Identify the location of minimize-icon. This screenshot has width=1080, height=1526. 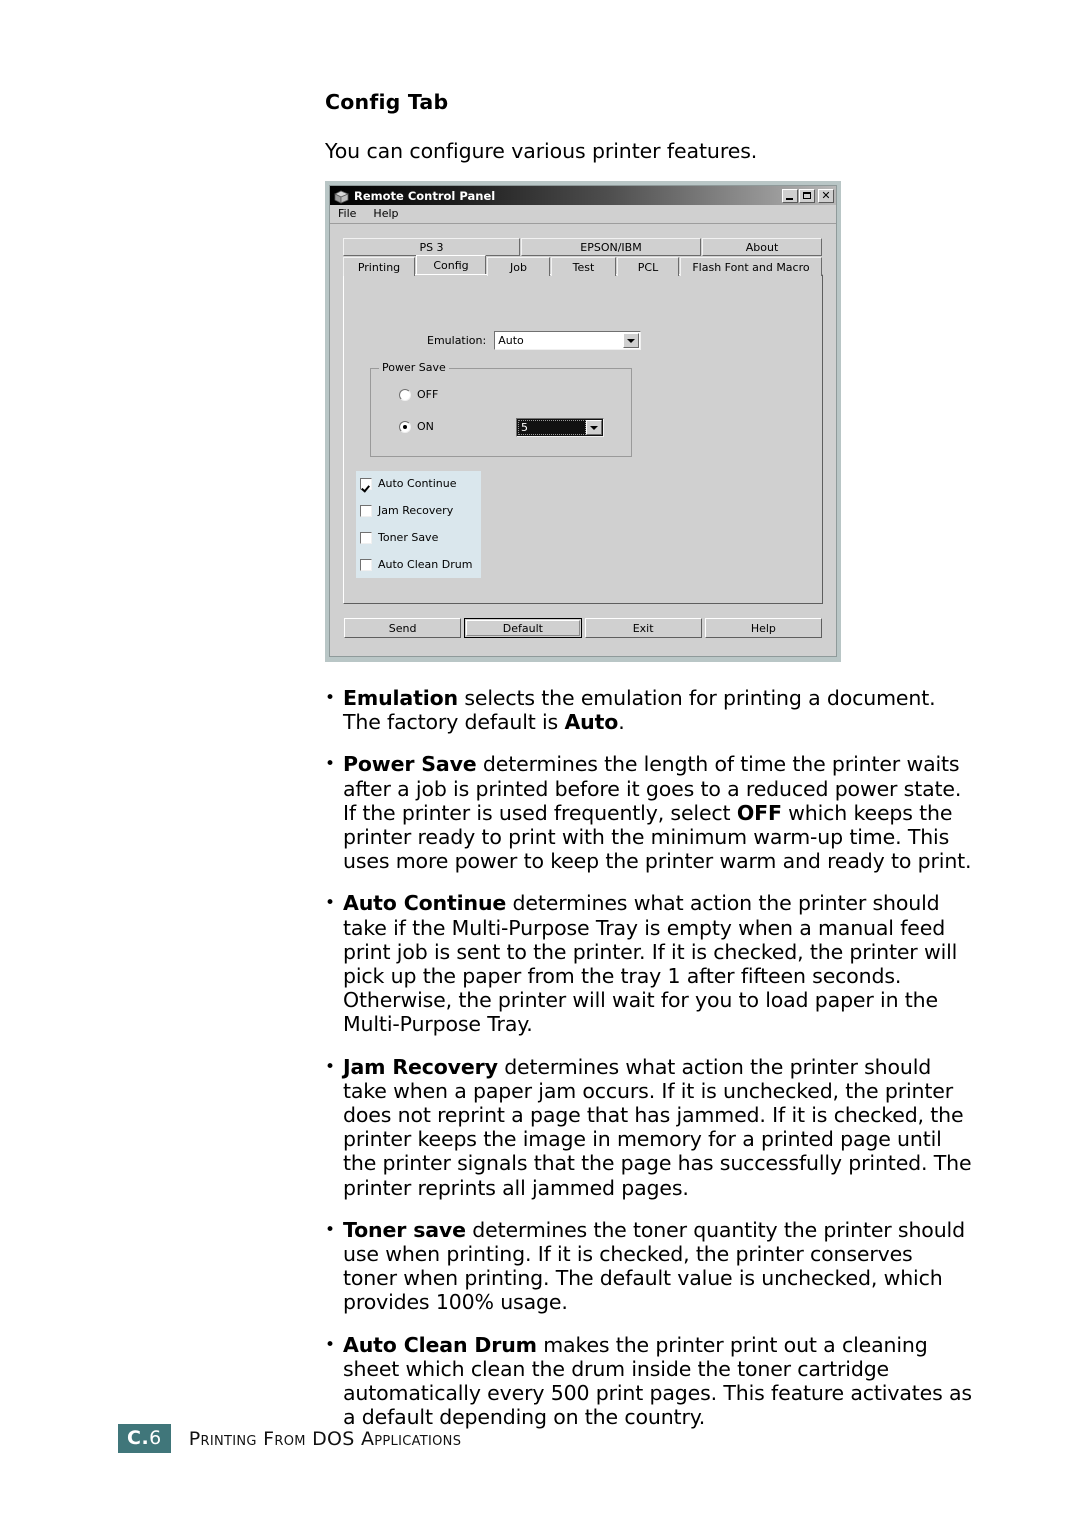
(789, 198).